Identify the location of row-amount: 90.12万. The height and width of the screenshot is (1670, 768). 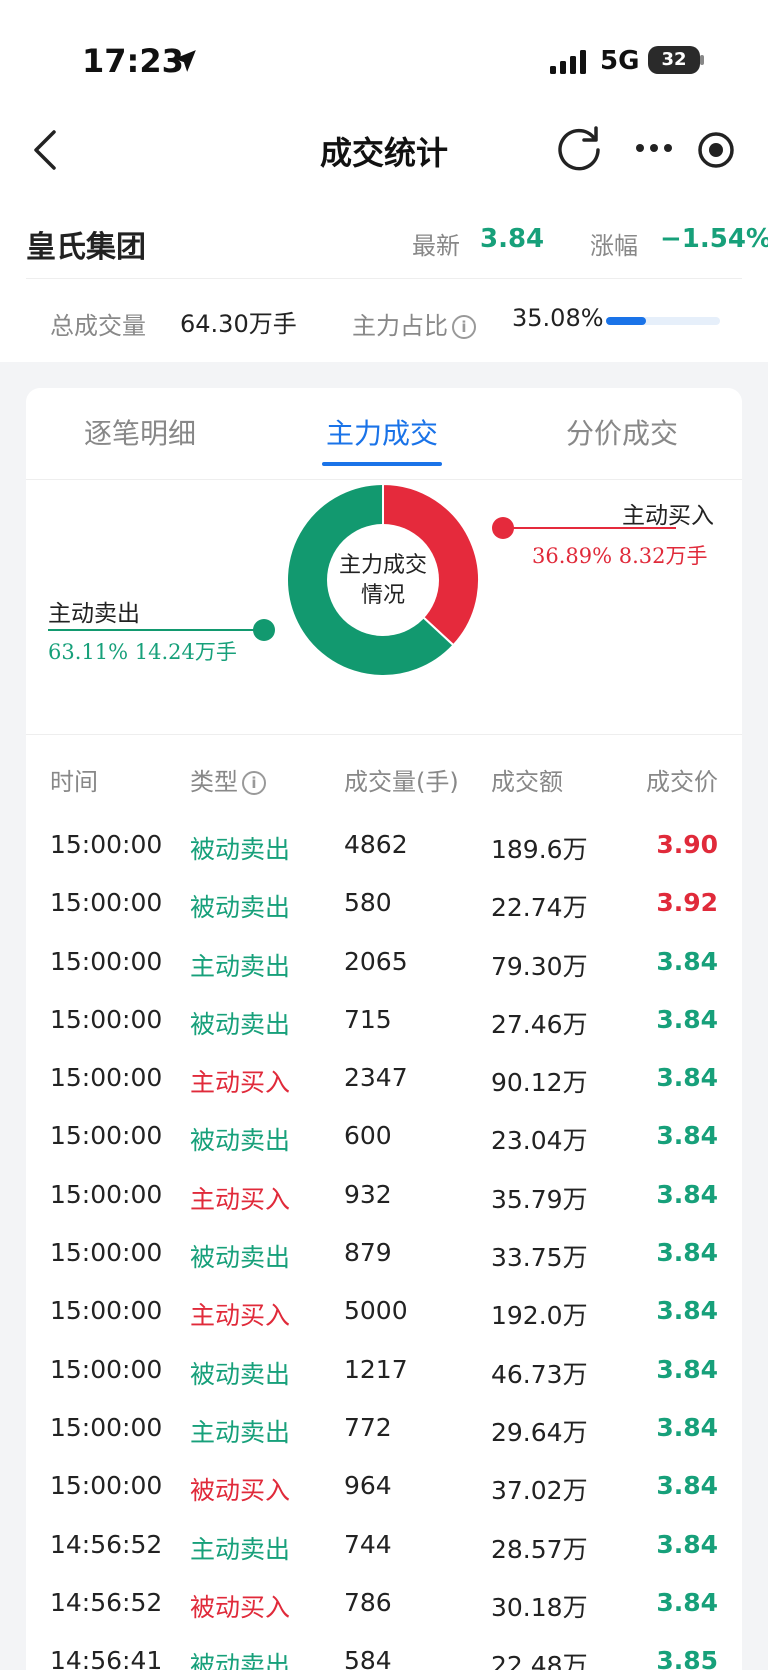
(539, 1083).